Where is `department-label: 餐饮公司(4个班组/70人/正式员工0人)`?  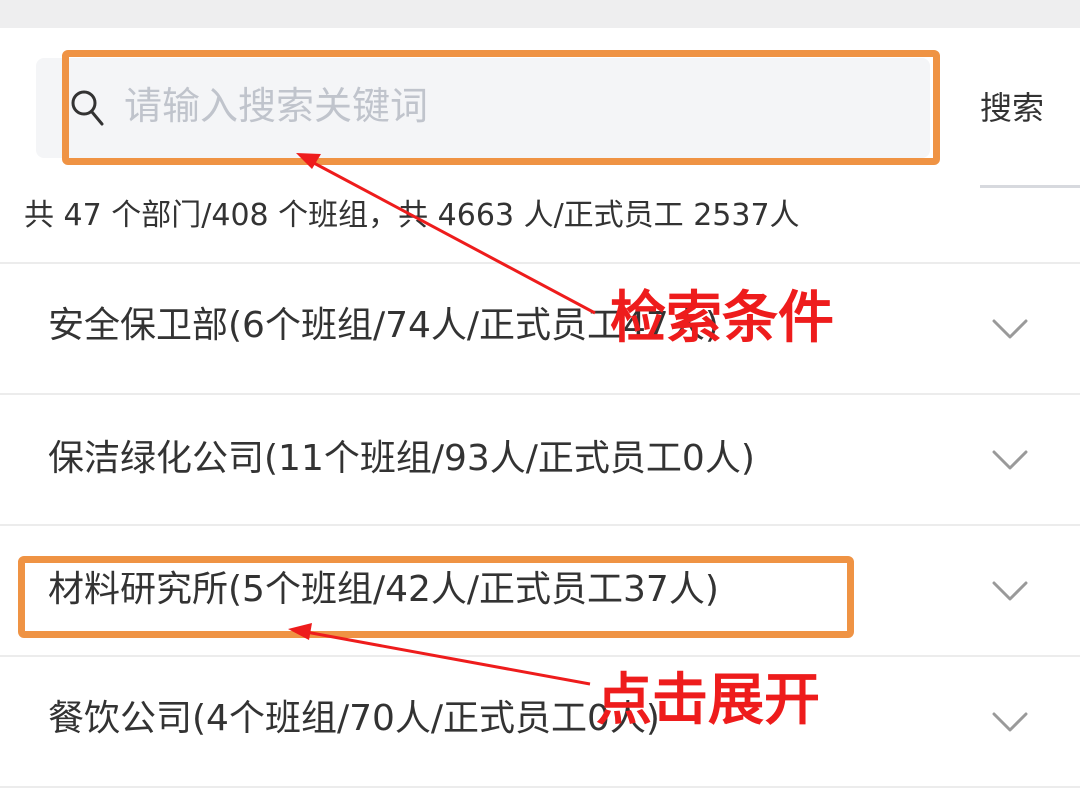 department-label: 餐饮公司(4个班组/70人/正式员工0人) is located at coordinates (354, 718).